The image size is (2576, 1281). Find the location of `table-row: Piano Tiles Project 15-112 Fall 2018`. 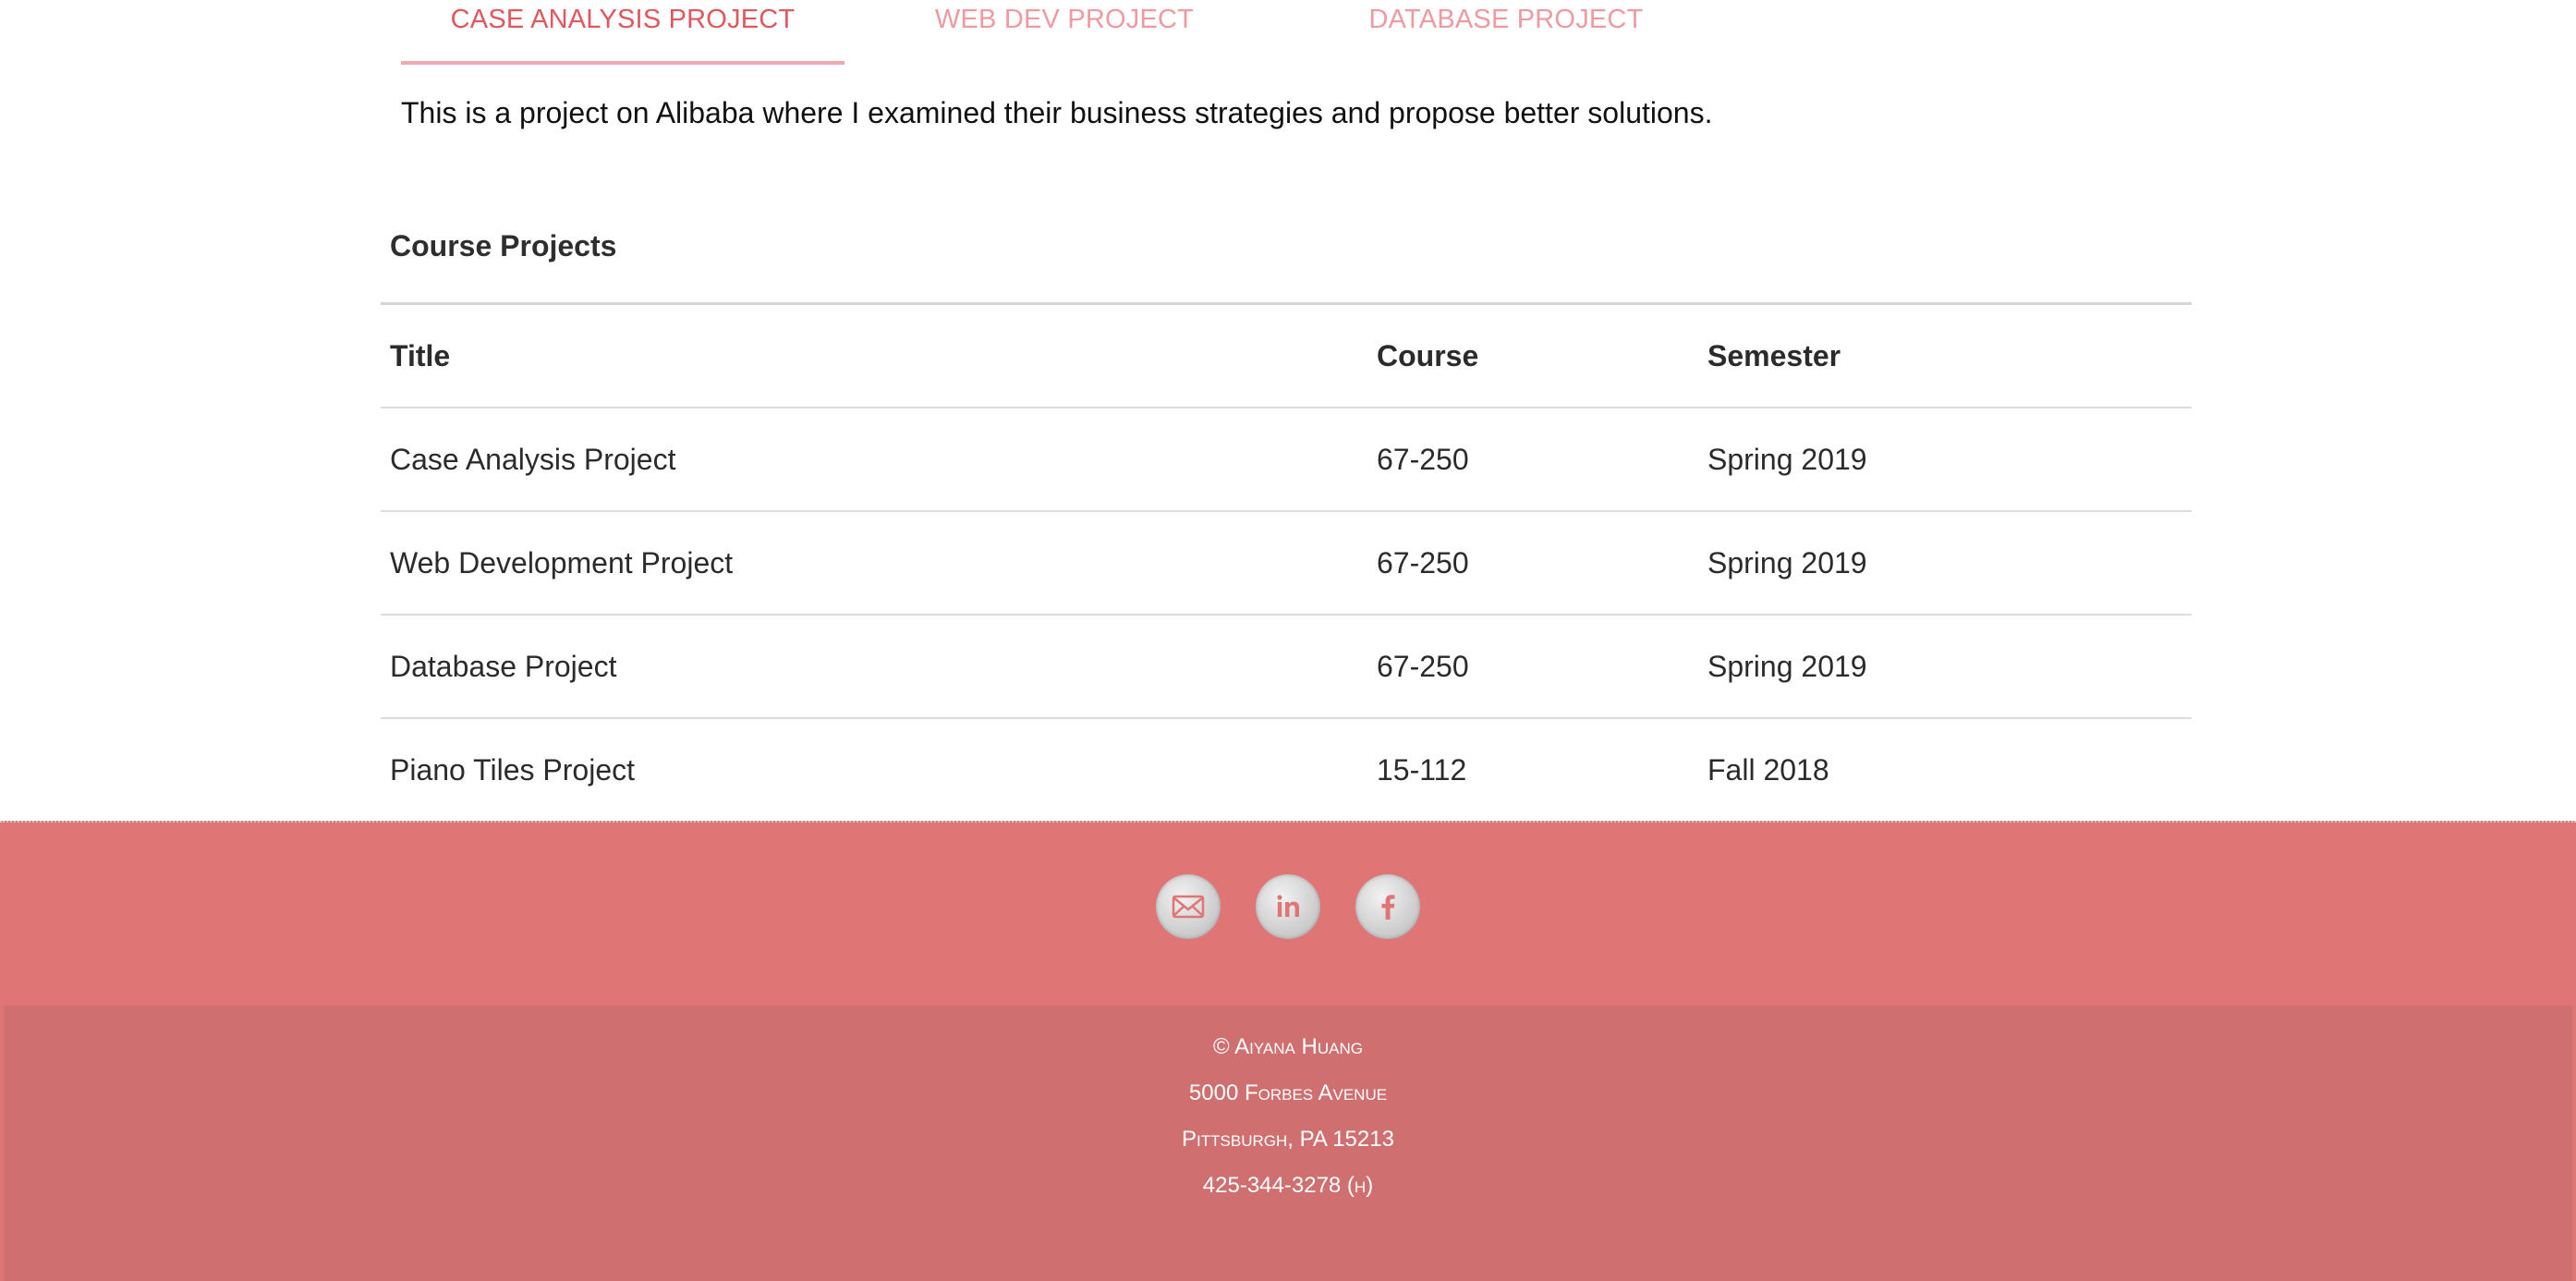

table-row: Piano Tiles Project 15-112 Fall 2018 is located at coordinates (1286, 769).